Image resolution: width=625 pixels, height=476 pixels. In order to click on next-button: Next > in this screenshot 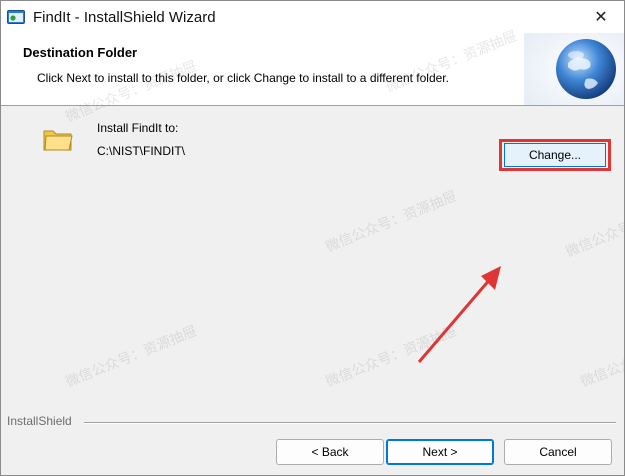, I will do `click(440, 452)`.